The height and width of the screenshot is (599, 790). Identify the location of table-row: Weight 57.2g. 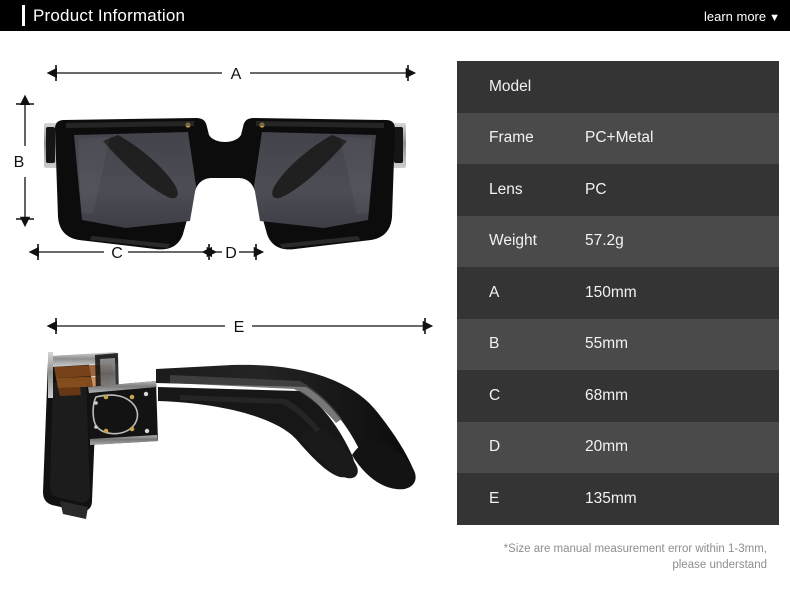
(618, 241).